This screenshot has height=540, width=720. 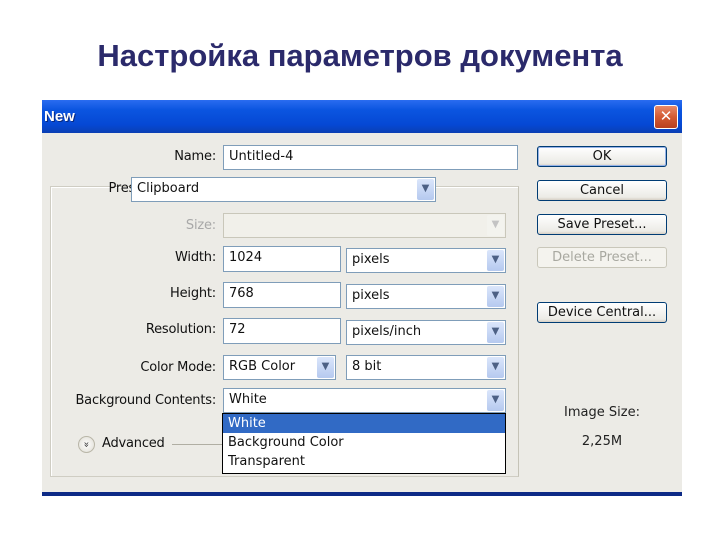 I want to click on image-size-label: Image Size:, so click(x=602, y=412).